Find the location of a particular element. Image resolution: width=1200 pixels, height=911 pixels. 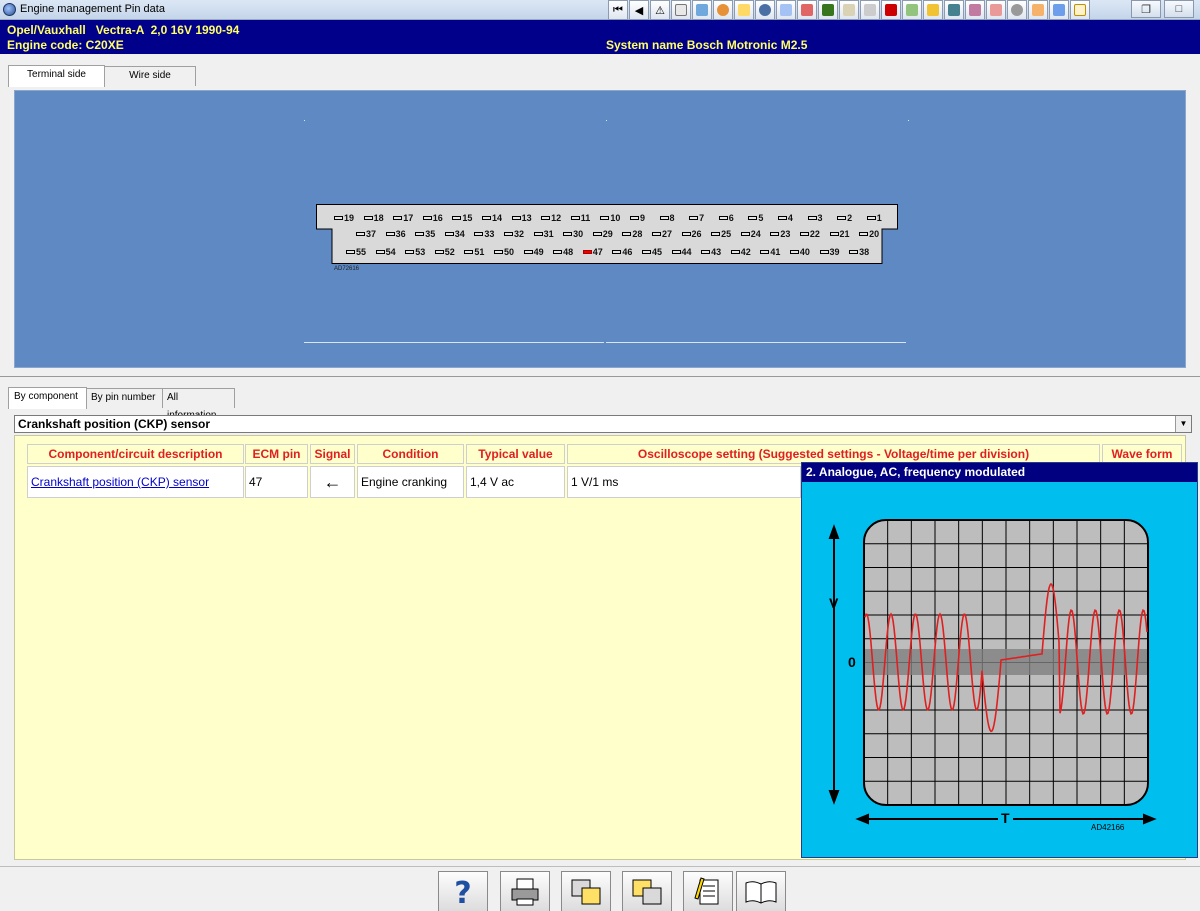

tab-by-component: By component is located at coordinates (47, 398).